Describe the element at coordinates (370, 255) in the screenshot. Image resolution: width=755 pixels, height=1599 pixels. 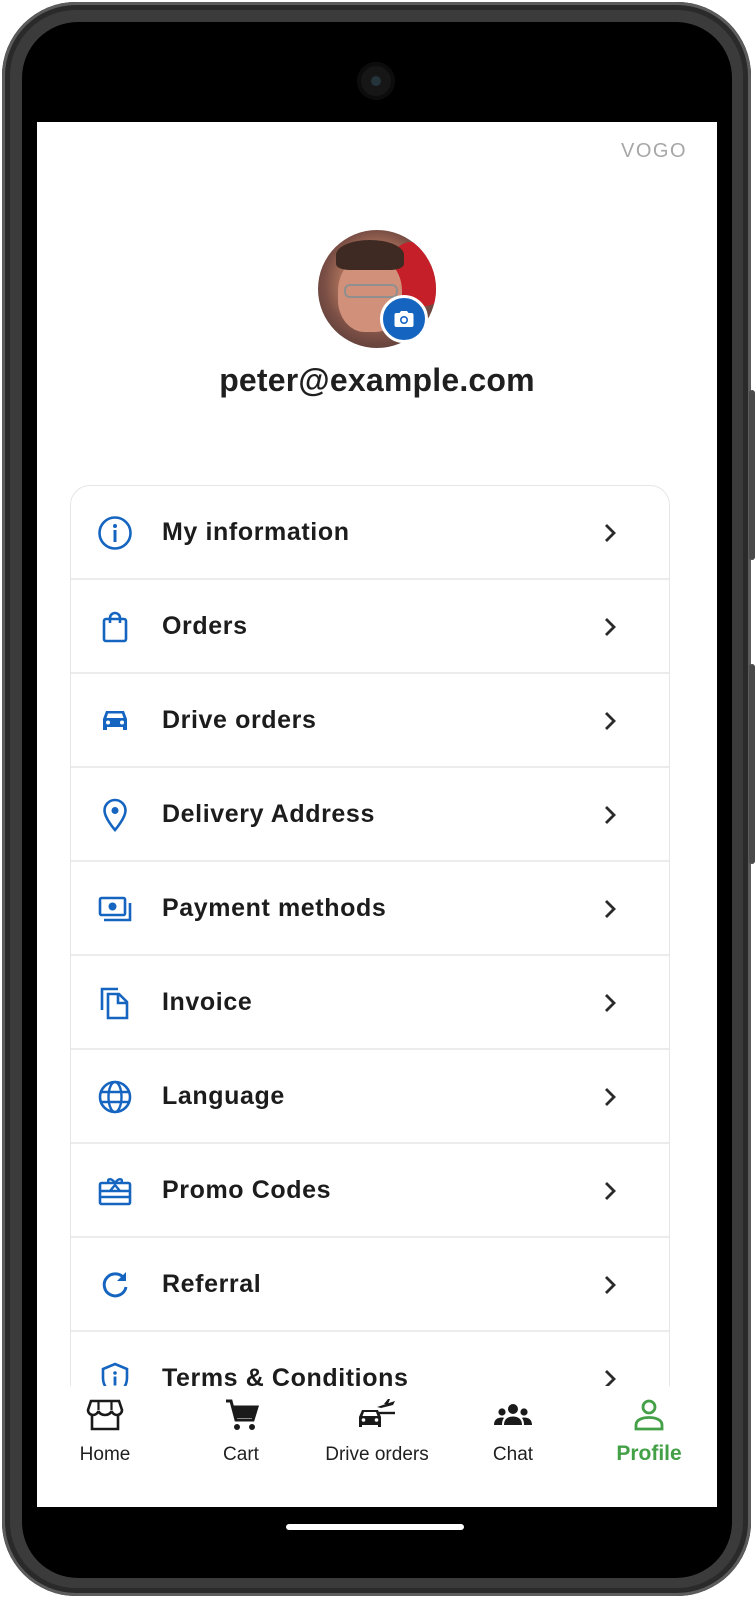
I see `avatar-hair` at that location.